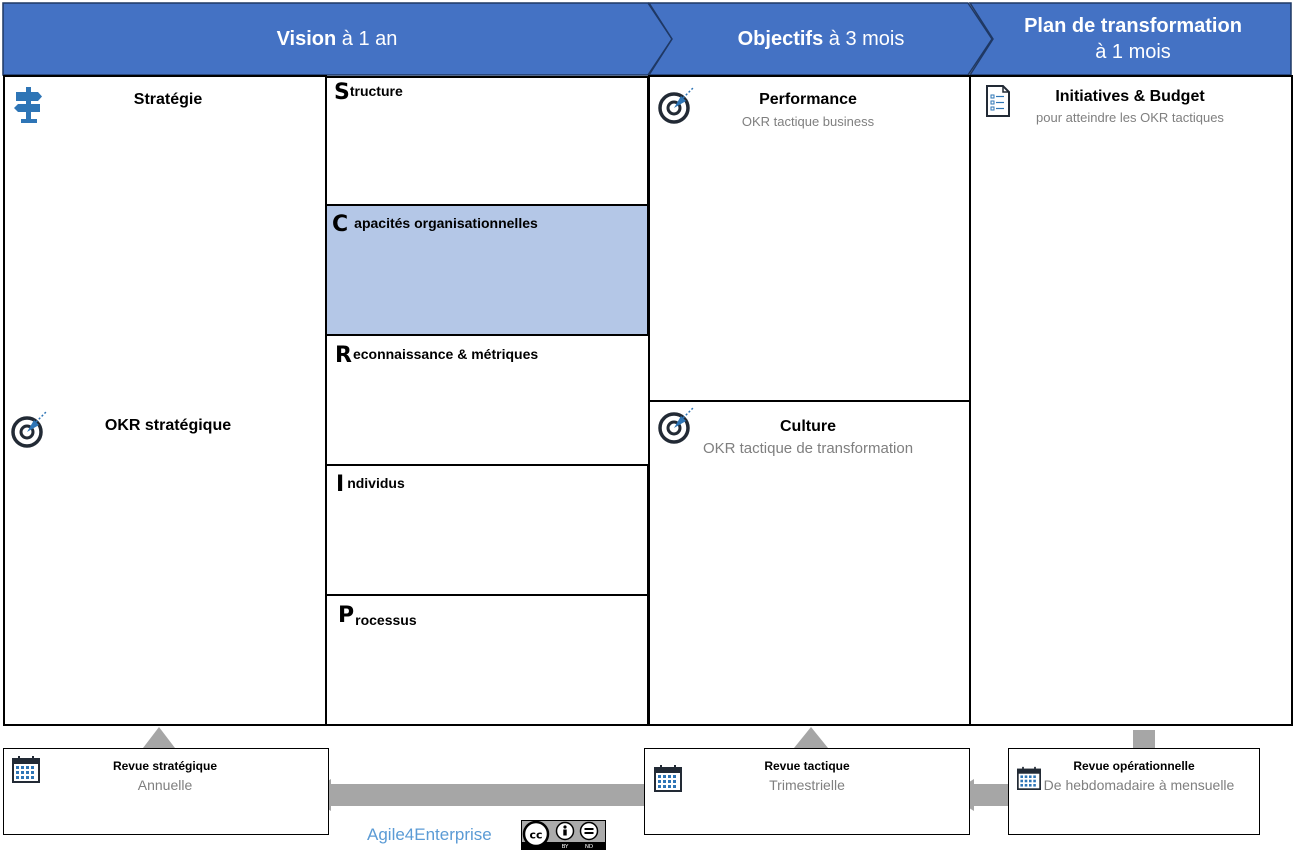 The height and width of the screenshot is (865, 1294). I want to click on brand-name: Agile4Enterprise, so click(429, 834).